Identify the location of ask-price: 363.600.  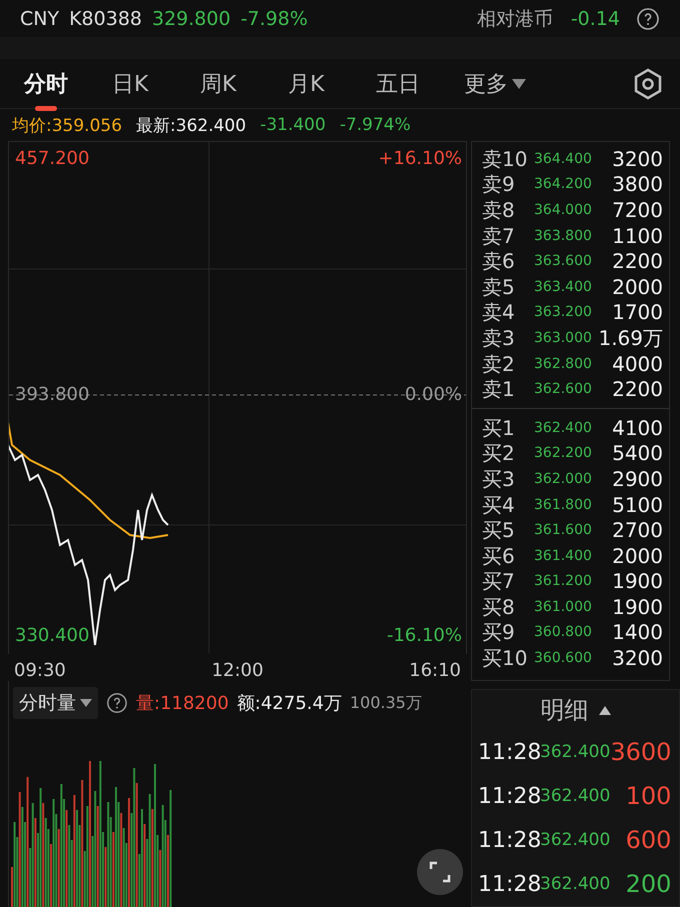
(563, 261).